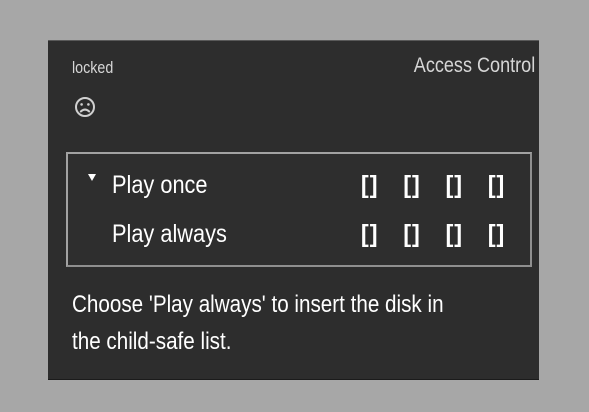 The width and height of the screenshot is (589, 412). I want to click on lock-status-label: locked, so click(93, 67).